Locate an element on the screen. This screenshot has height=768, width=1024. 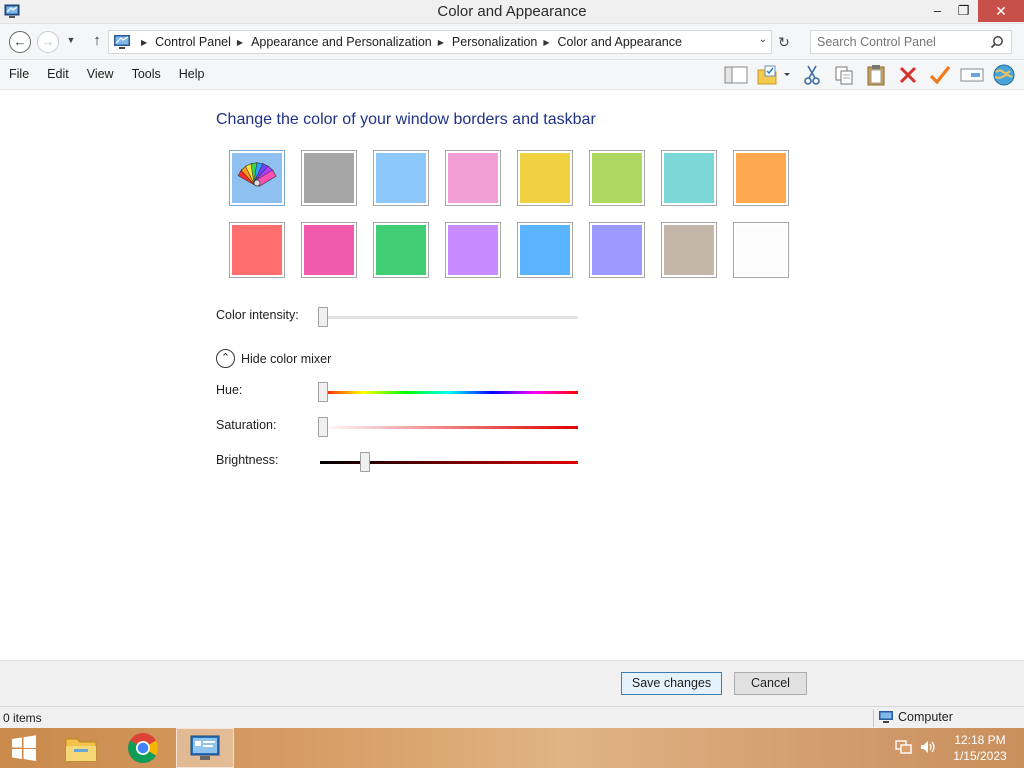
color-swatch-gray is located at coordinates (329, 178).